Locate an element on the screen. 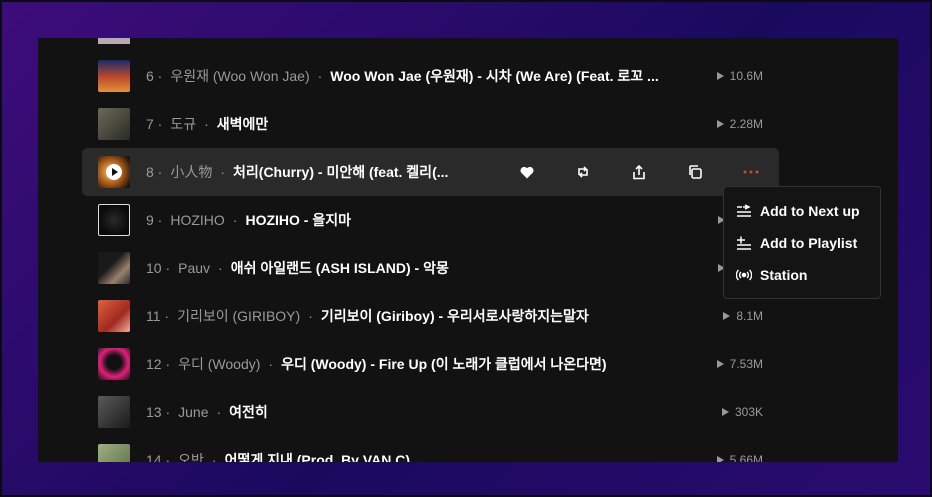 The image size is (932, 497). repost-icon is located at coordinates (583, 172).